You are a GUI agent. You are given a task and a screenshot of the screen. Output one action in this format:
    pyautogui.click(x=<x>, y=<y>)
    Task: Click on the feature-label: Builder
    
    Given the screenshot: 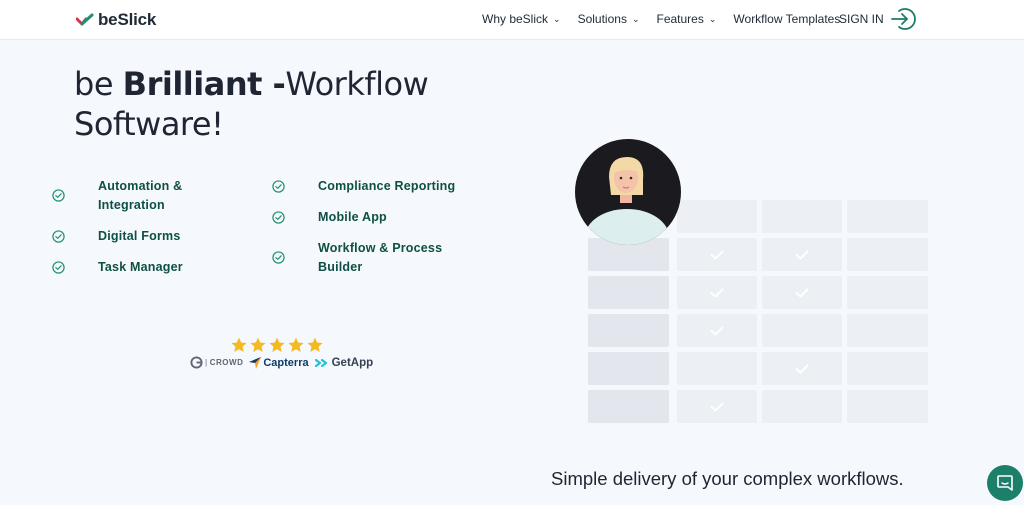 What is the action you would take?
    pyautogui.click(x=340, y=267)
    